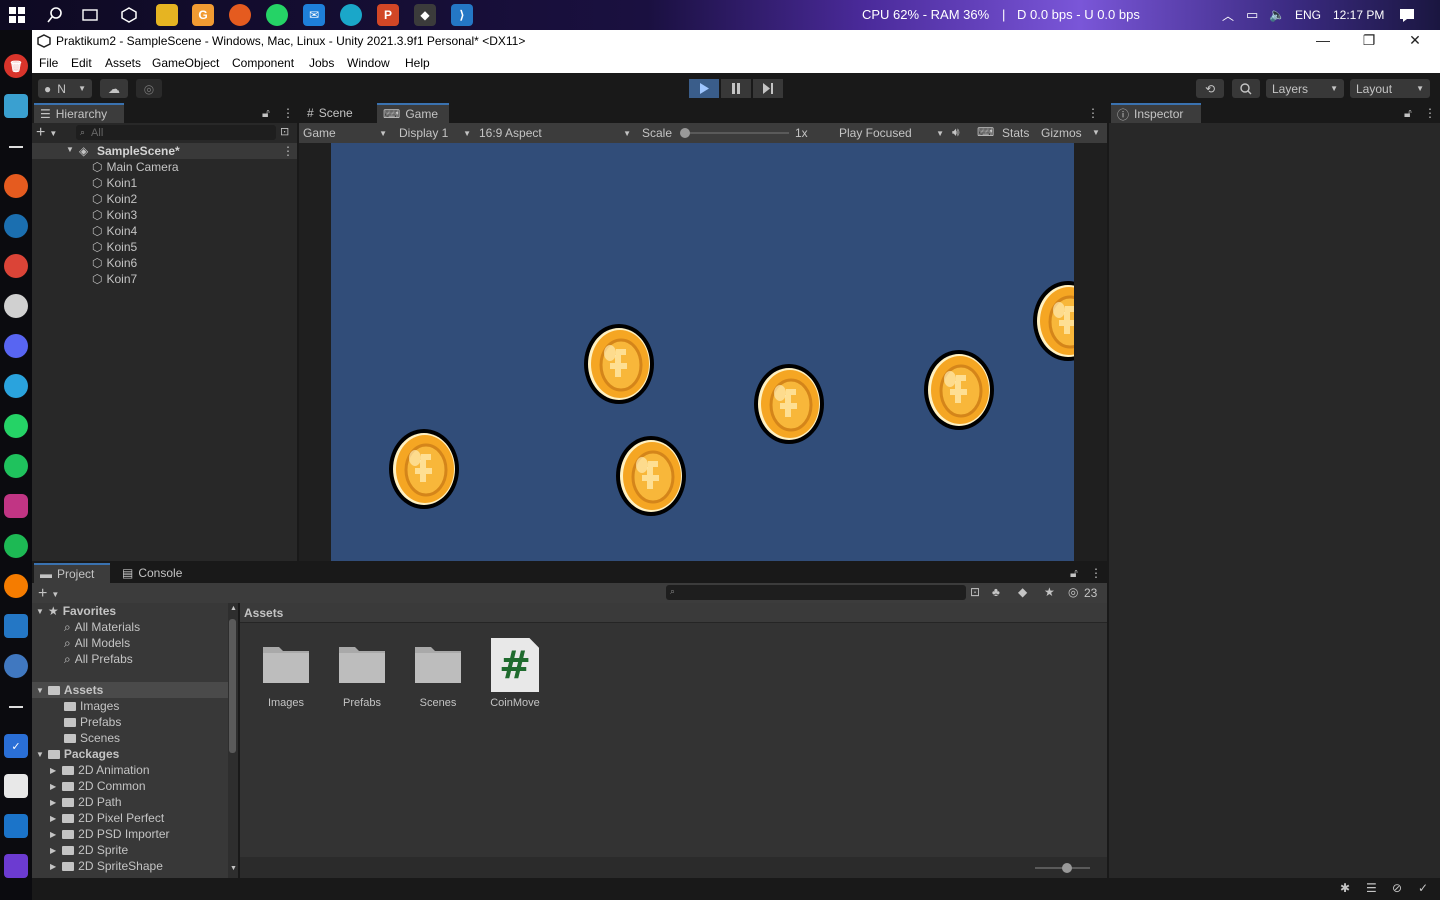 Image resolution: width=1440 pixels, height=900 pixels. Describe the element at coordinates (16, 426) in the screenshot. I see `whatsapp-dock-icon` at that location.